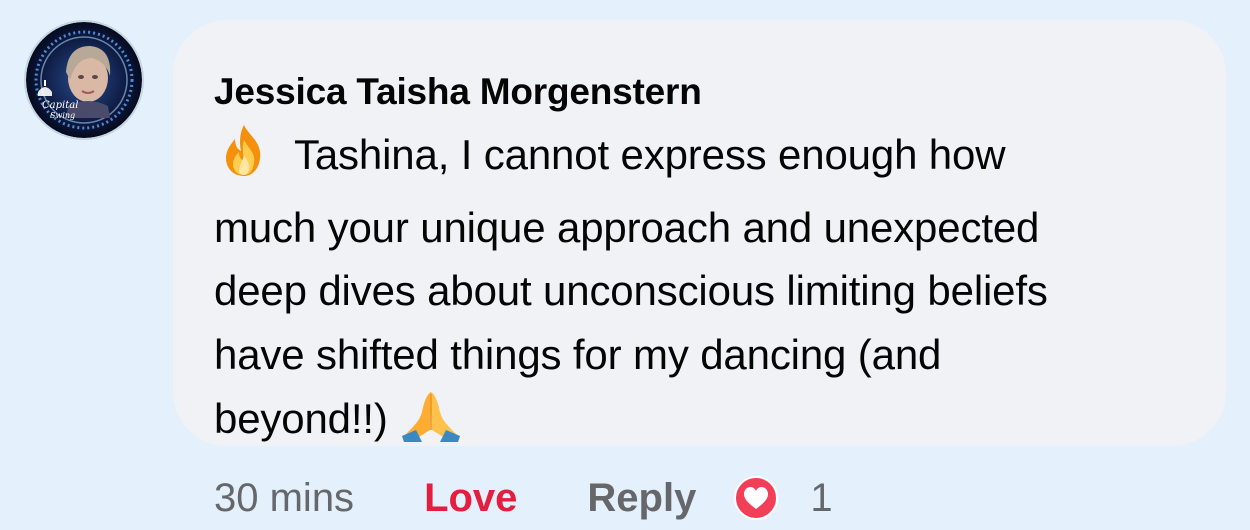 The height and width of the screenshot is (530, 1250). What do you see at coordinates (700, 423) in the screenshot?
I see `comment-line-5: beyond!!)` at bounding box center [700, 423].